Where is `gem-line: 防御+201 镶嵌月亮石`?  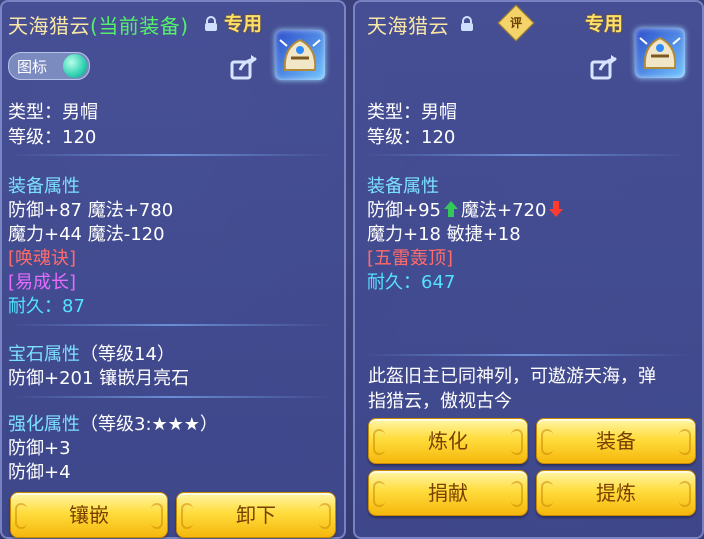
gem-line: 防御+201 镶嵌月亮石 is located at coordinates (99, 378).